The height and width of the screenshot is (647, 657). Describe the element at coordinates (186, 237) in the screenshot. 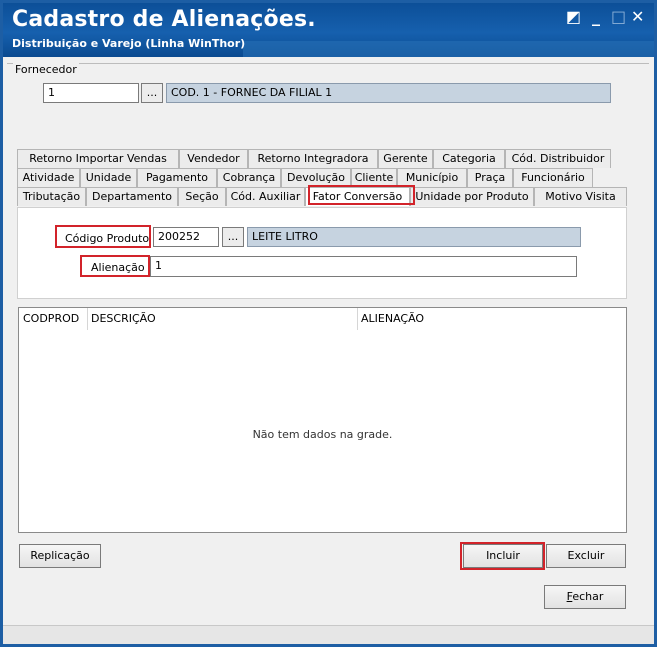

I see `codigo-produto-field: 200252` at that location.